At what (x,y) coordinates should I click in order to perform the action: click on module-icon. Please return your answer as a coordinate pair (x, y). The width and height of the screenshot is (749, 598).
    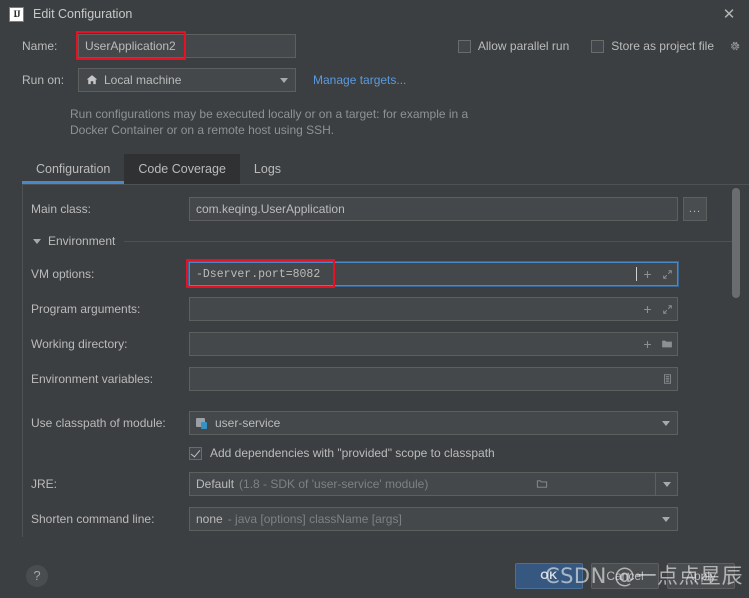
    Looking at the image, I should click on (202, 423).